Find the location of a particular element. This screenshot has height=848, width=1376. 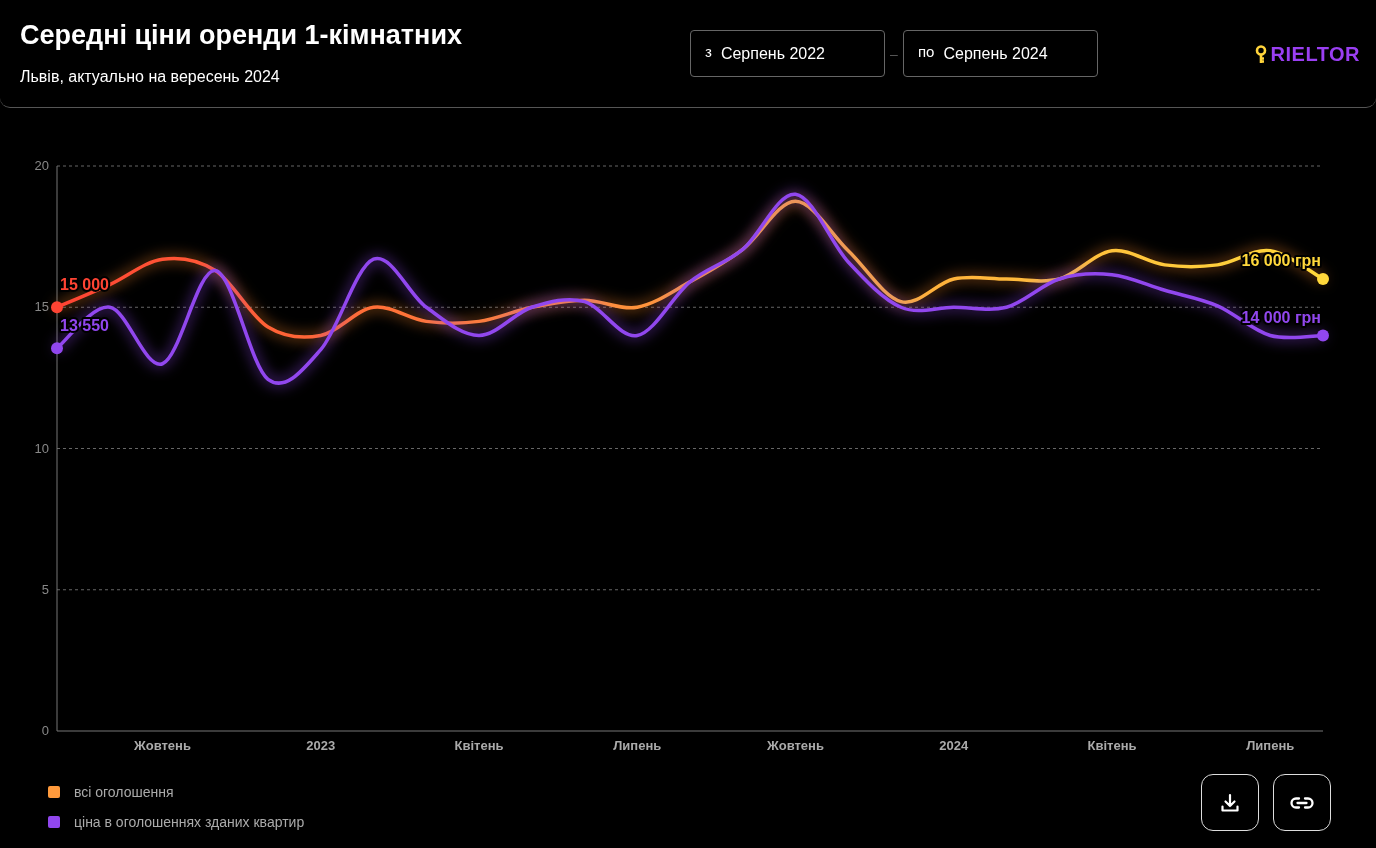

value-label: 15 000 is located at coordinates (84, 285).